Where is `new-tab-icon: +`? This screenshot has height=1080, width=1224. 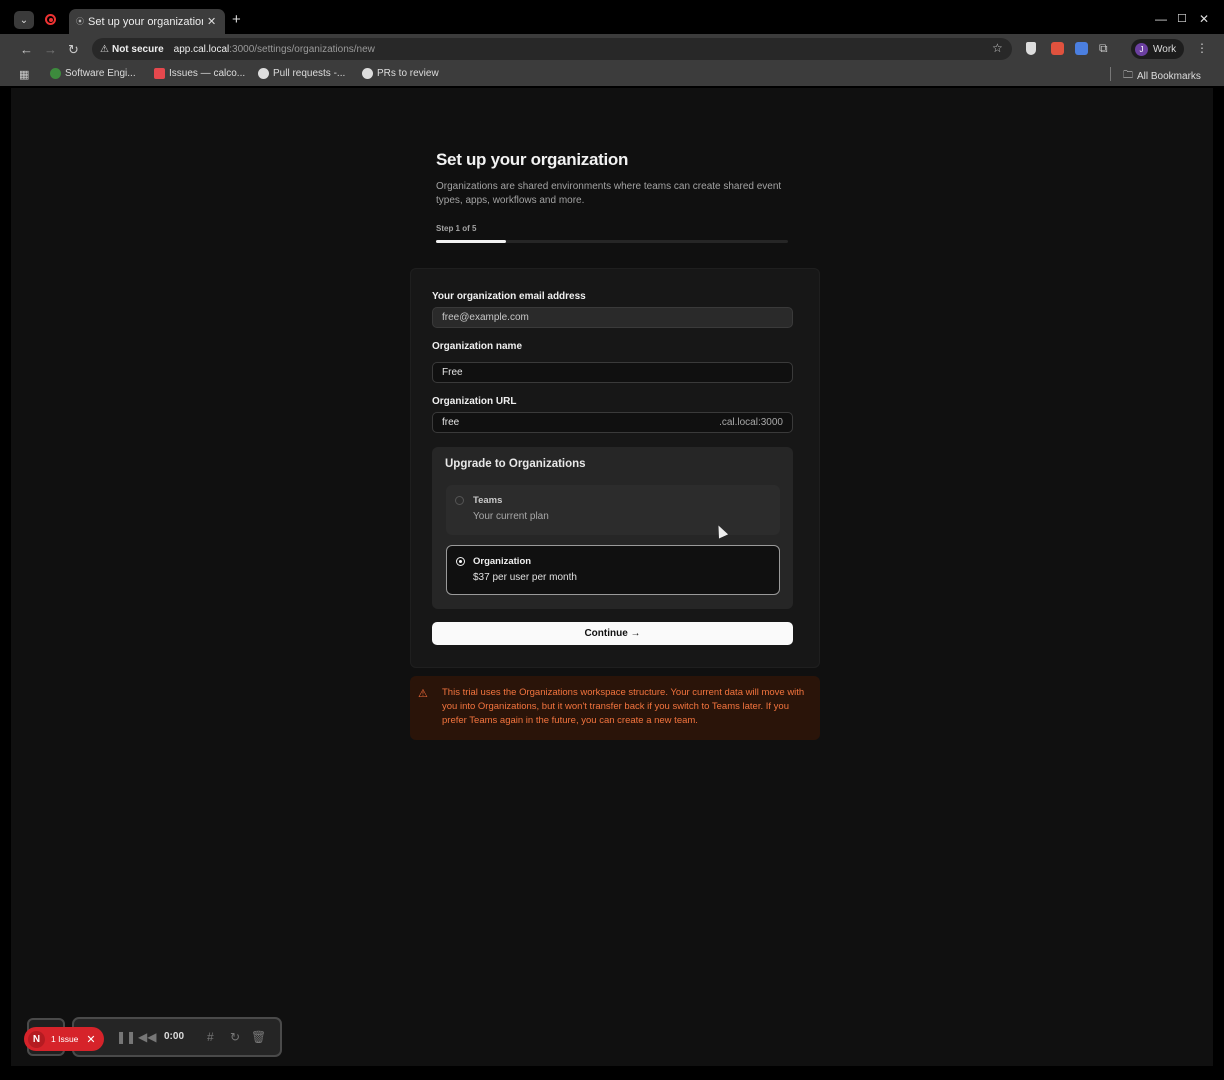
new-tab-icon: + is located at coordinates (236, 19).